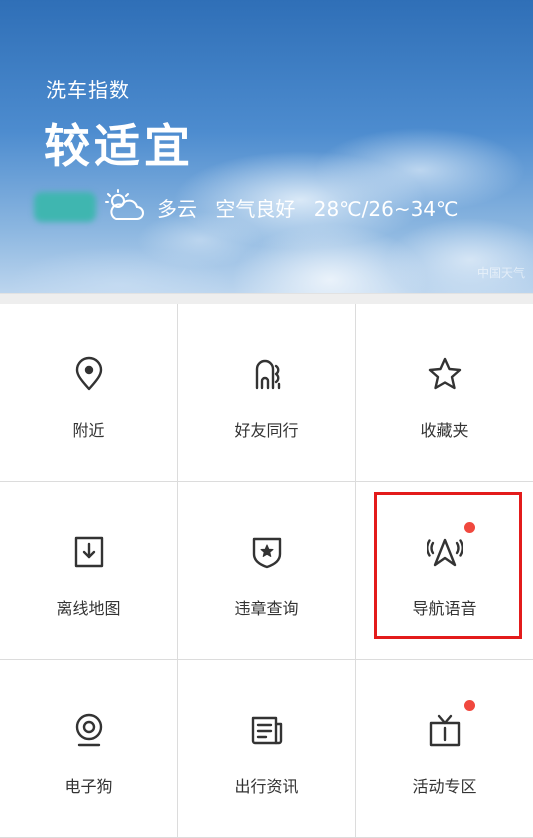 The height and width of the screenshot is (838, 533). I want to click on location-pin-icon, so click(89, 374).